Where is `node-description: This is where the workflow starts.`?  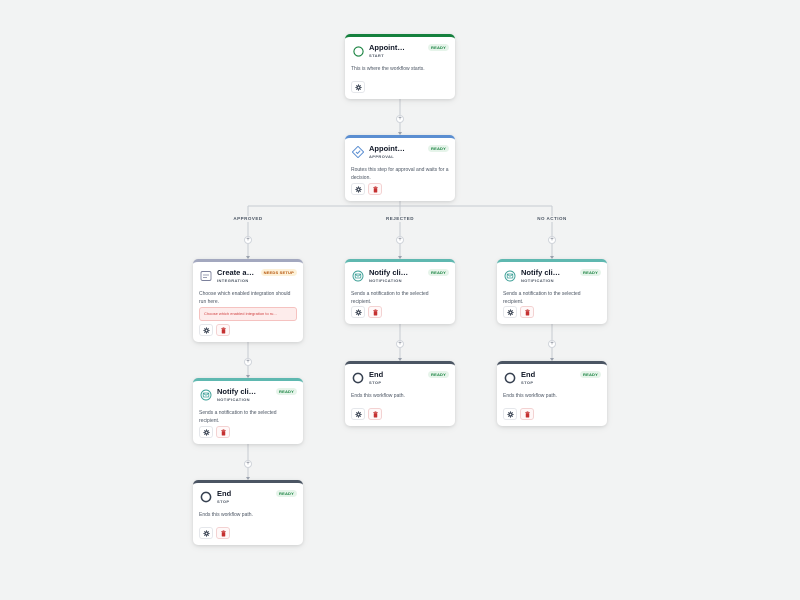 node-description: This is where the workflow starts. is located at coordinates (388, 69).